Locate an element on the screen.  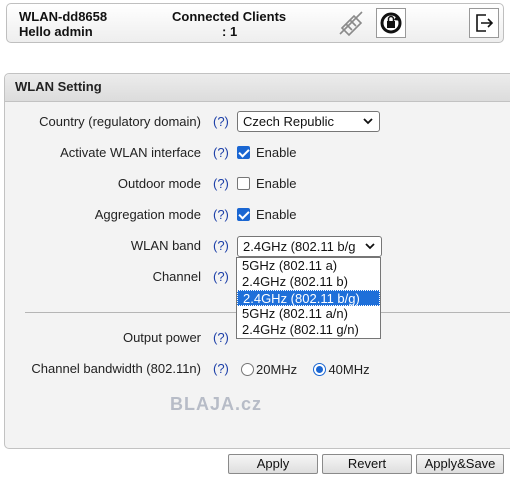
channel-label: Channel is located at coordinates (176, 276).